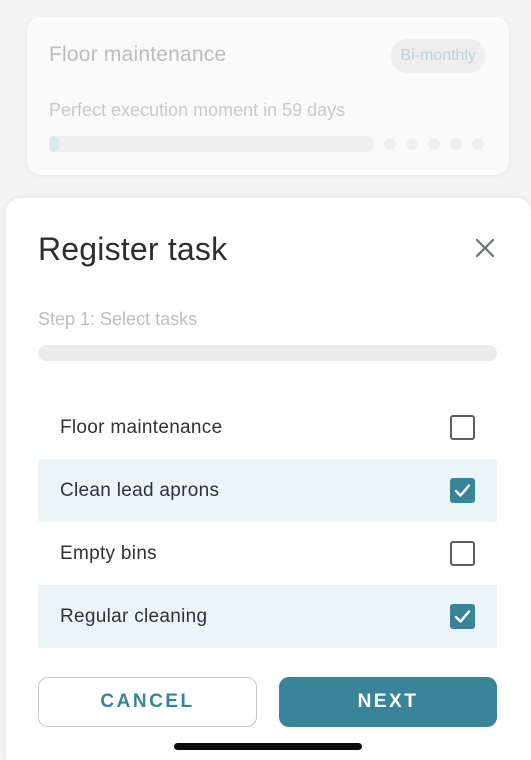  What do you see at coordinates (268, 746) in the screenshot?
I see `home-indicator` at bounding box center [268, 746].